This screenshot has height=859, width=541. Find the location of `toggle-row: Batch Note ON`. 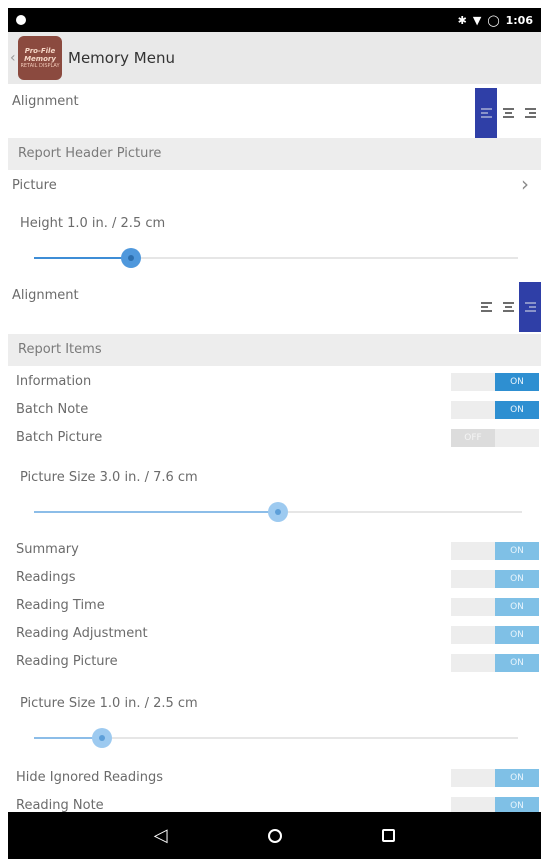

toggle-row: Batch Note ON is located at coordinates (274, 412).